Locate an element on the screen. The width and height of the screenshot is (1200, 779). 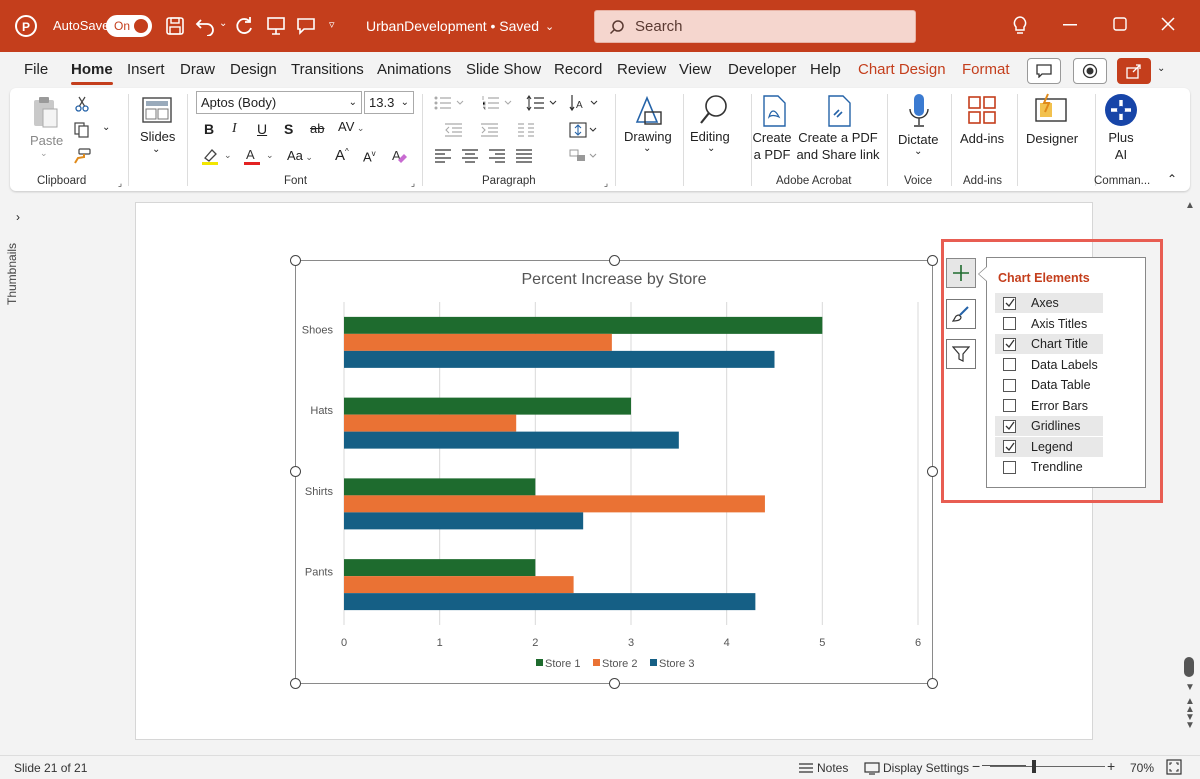
zoom-out-button: − is located at coordinates (976, 766).